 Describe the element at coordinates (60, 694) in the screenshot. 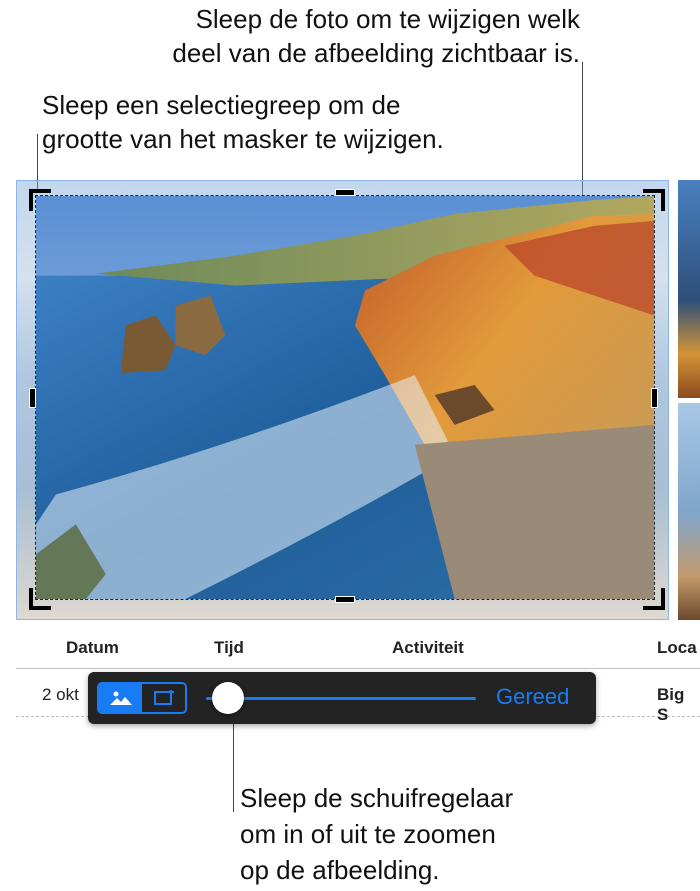

I see `table-cell-date: 2 okt` at that location.